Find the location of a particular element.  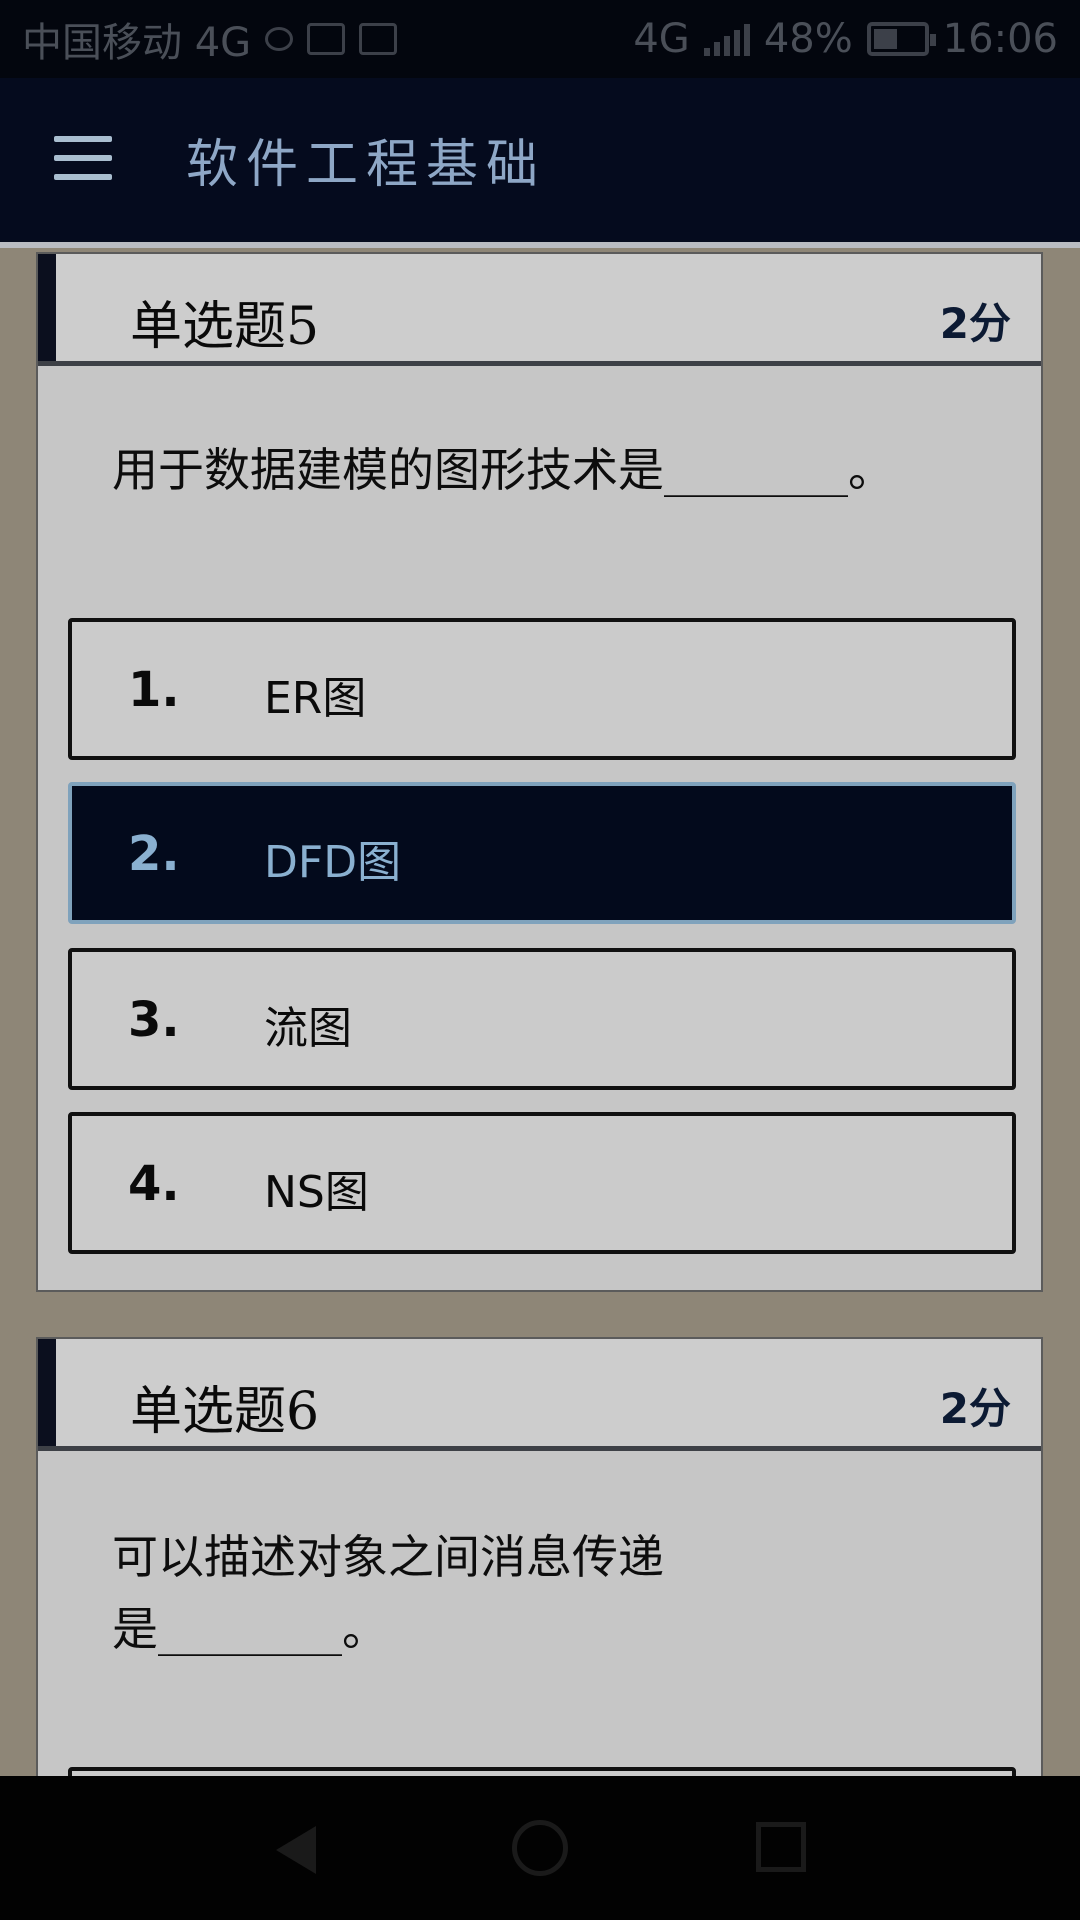

home-icon is located at coordinates (540, 1848).